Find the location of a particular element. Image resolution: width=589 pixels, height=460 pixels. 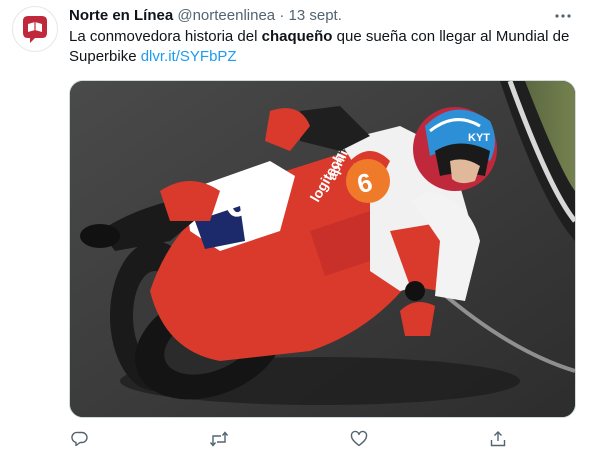

tweet-actions is located at coordinates (289, 439).